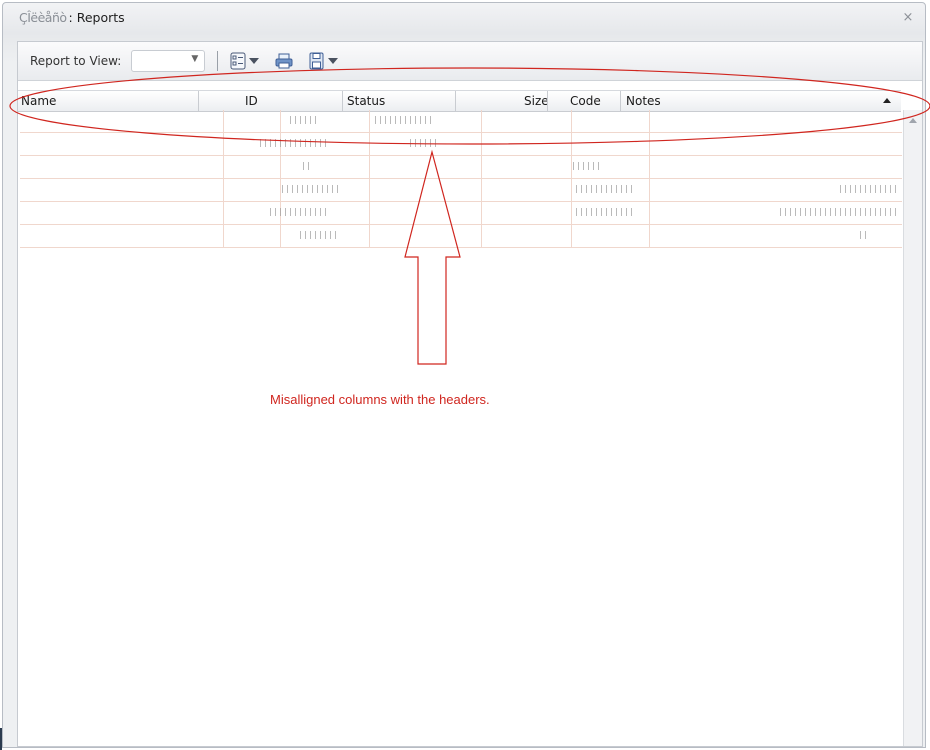 Image resolution: width=930 pixels, height=750 pixels. Describe the element at coordinates (63, 101) in the screenshot. I see `column-header-name: Name` at that location.